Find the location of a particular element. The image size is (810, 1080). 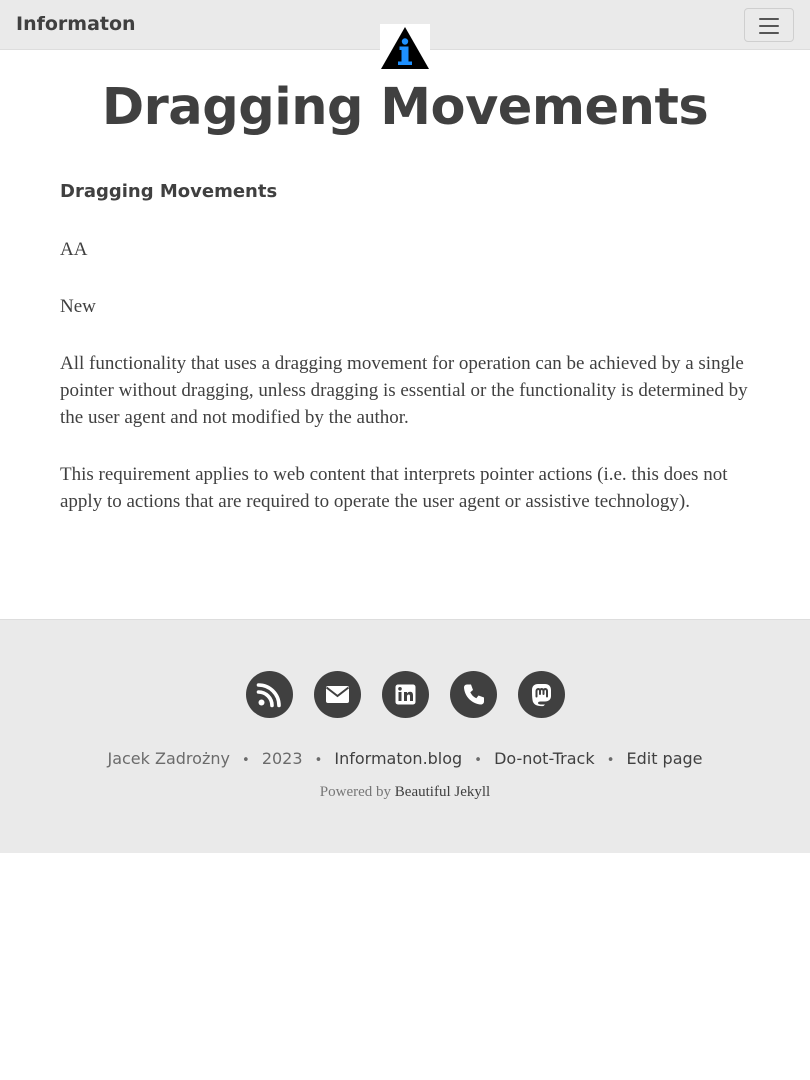

page-title: Dragging Movements is located at coordinates (405, 107).